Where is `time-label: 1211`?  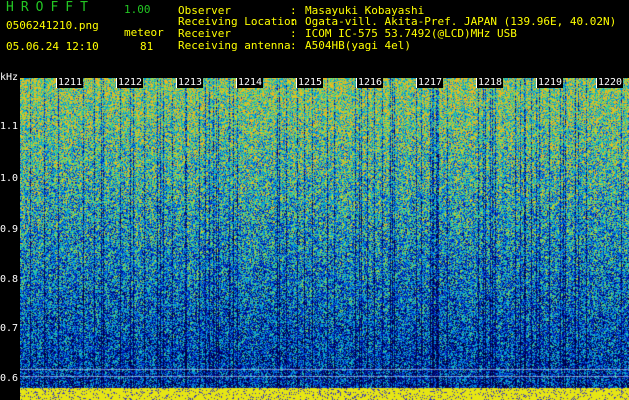
time-label: 1211 is located at coordinates (70, 82).